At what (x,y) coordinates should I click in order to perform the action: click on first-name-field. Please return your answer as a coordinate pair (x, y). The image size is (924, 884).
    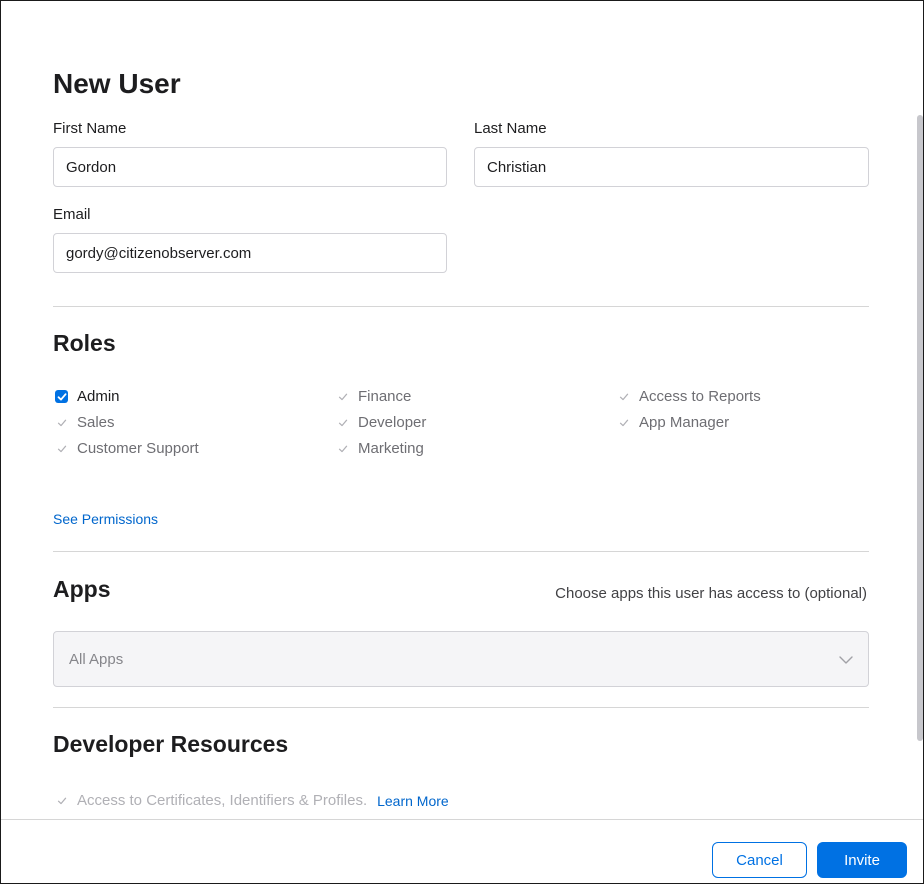
    Looking at the image, I should click on (250, 167).